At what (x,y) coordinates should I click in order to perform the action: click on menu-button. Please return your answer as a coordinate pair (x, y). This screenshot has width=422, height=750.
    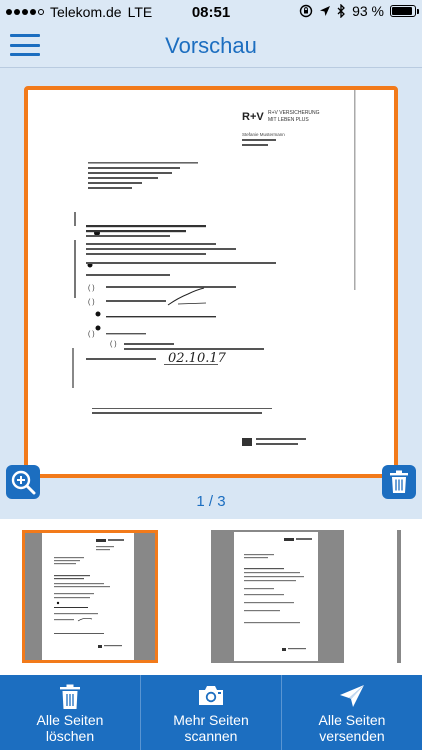
    Looking at the image, I should click on (25, 45).